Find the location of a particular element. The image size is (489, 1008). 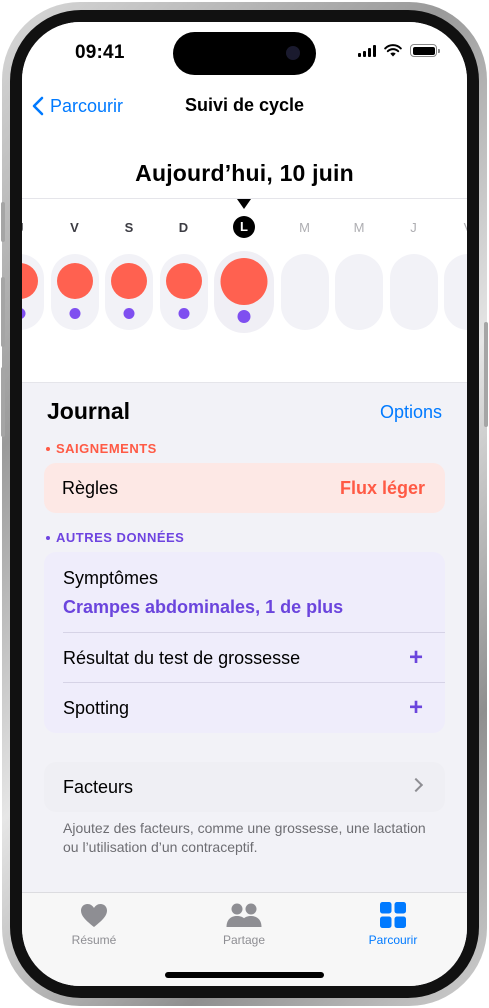

day-letter: L is located at coordinates (244, 227).